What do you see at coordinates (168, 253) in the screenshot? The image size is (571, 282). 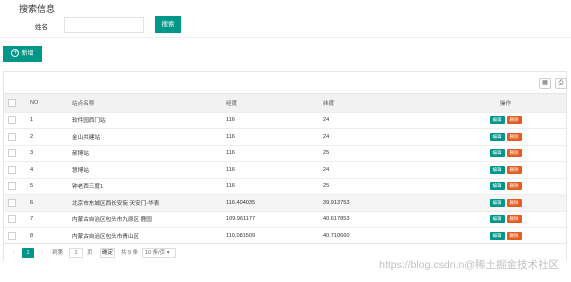 I see `chevron-down-icon: ▾` at bounding box center [168, 253].